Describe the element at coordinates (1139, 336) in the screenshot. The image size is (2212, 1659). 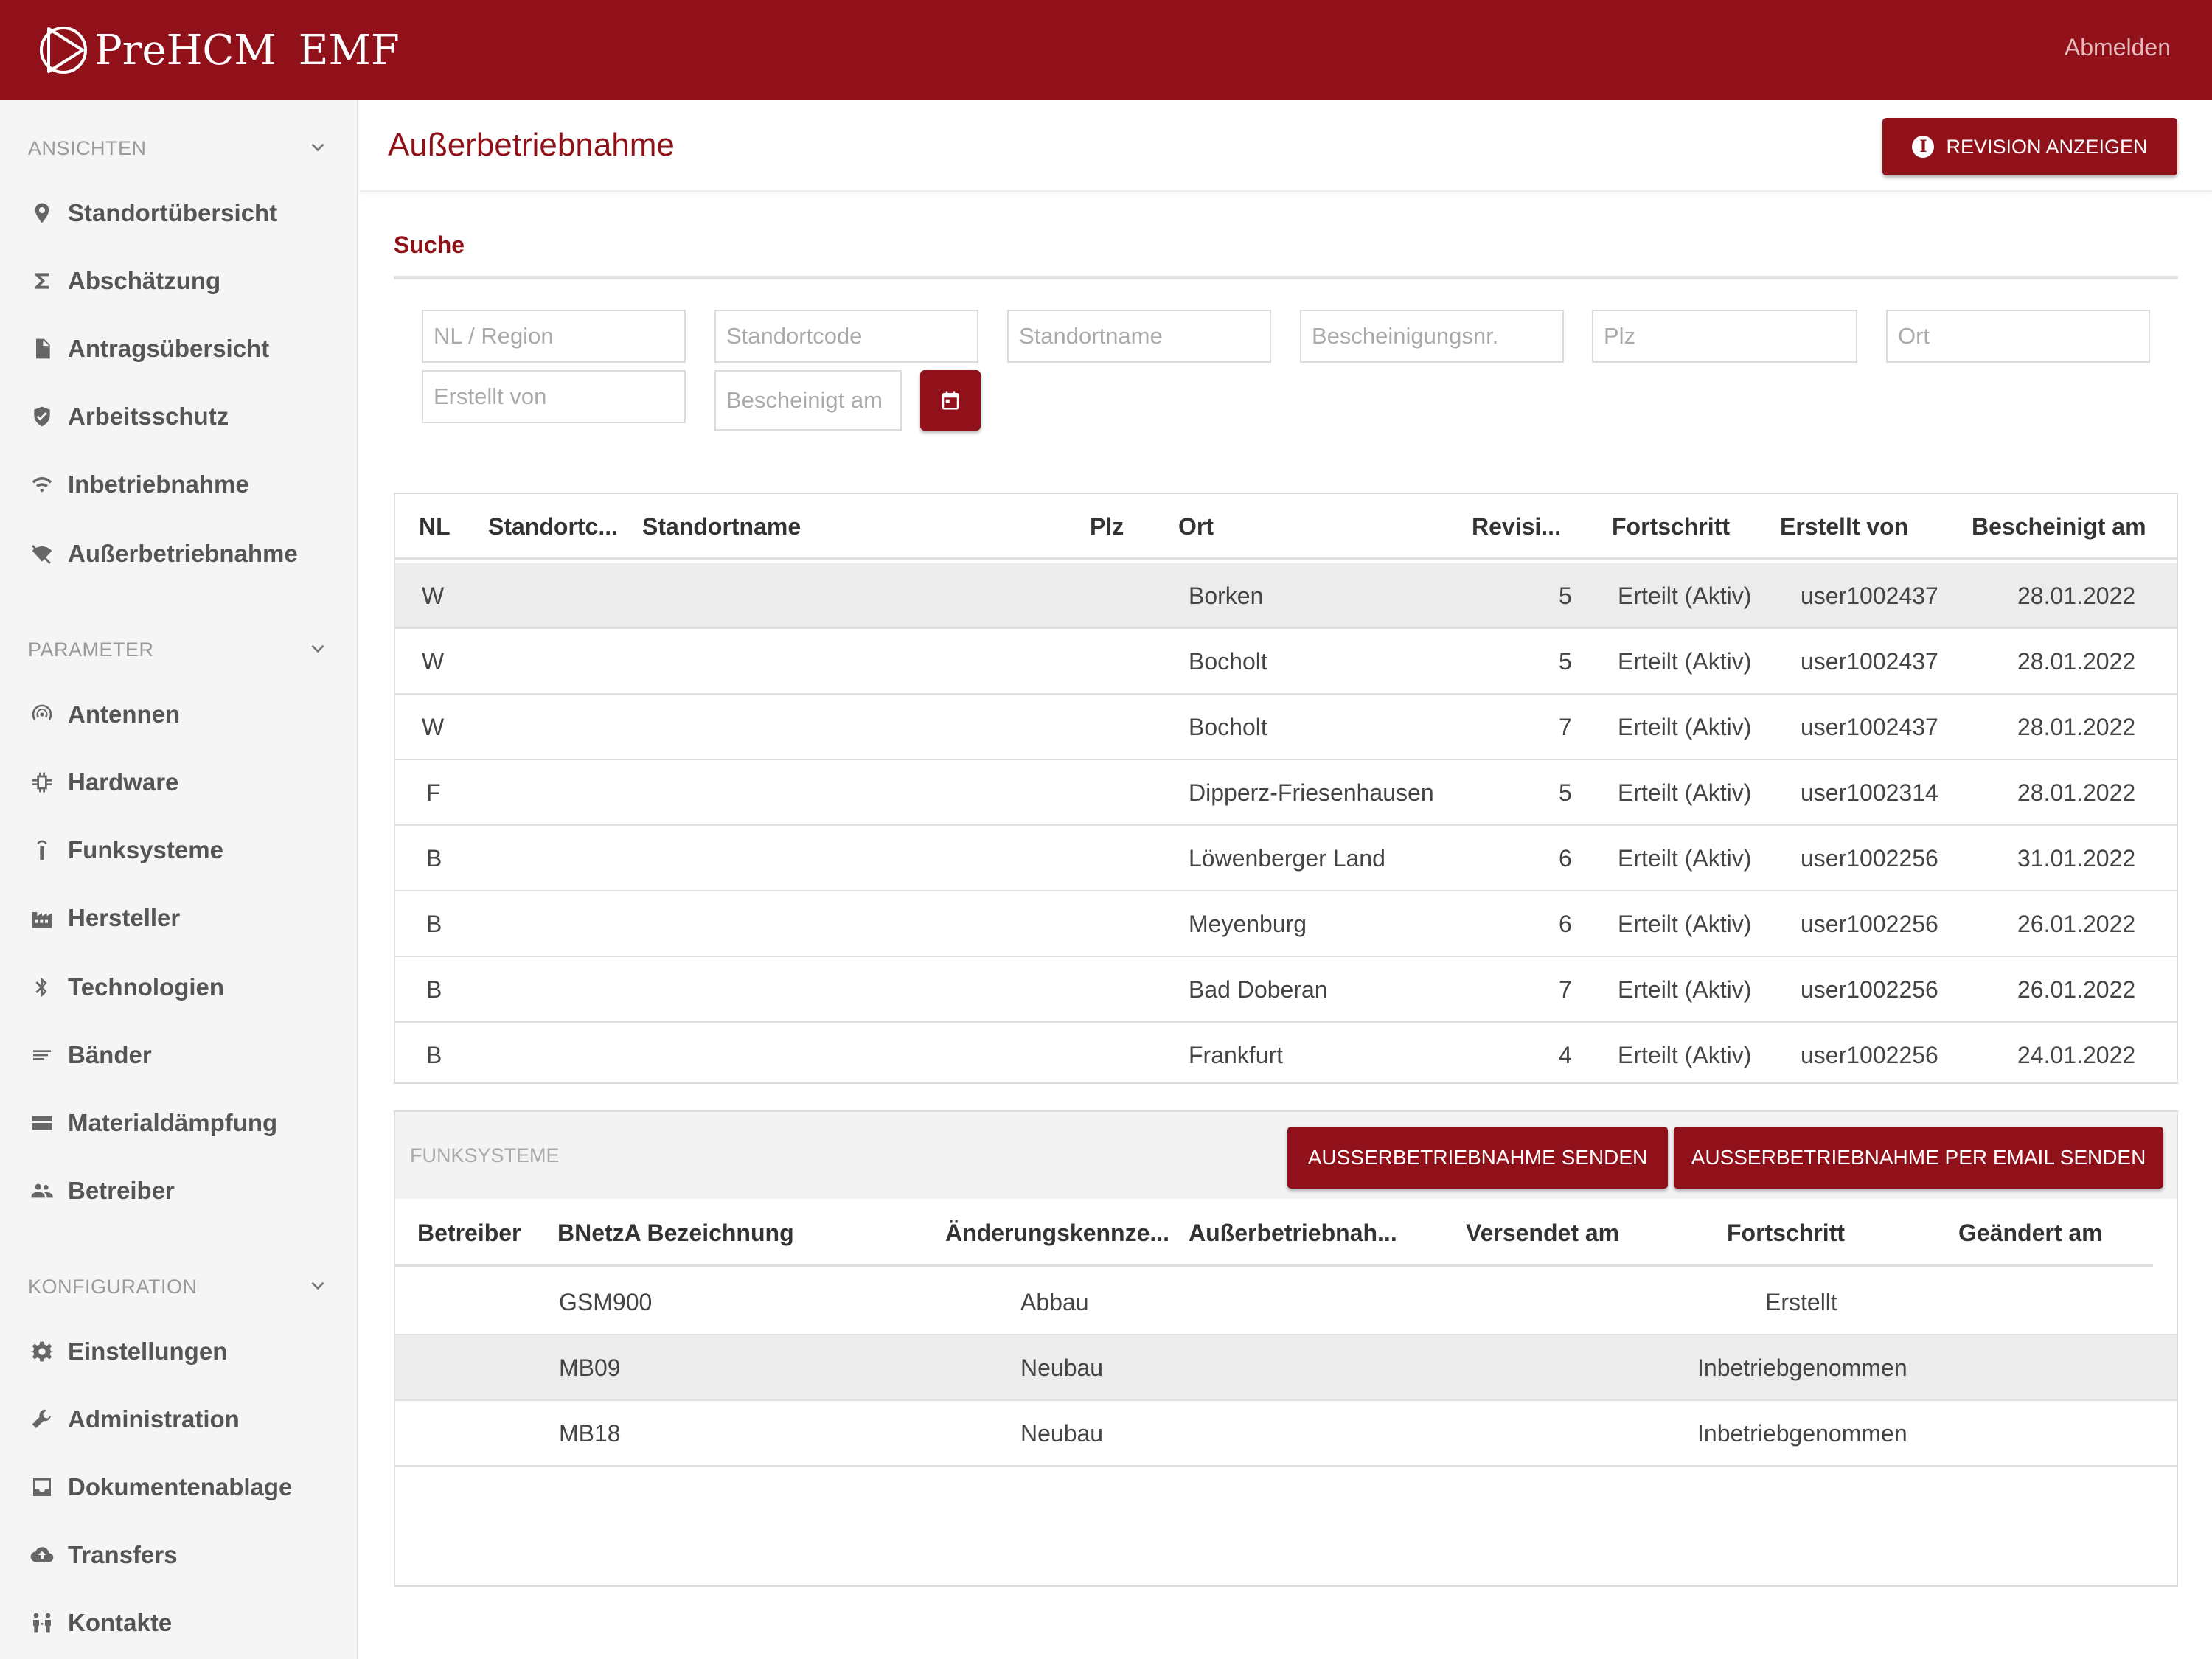
I see `standortname-input` at that location.